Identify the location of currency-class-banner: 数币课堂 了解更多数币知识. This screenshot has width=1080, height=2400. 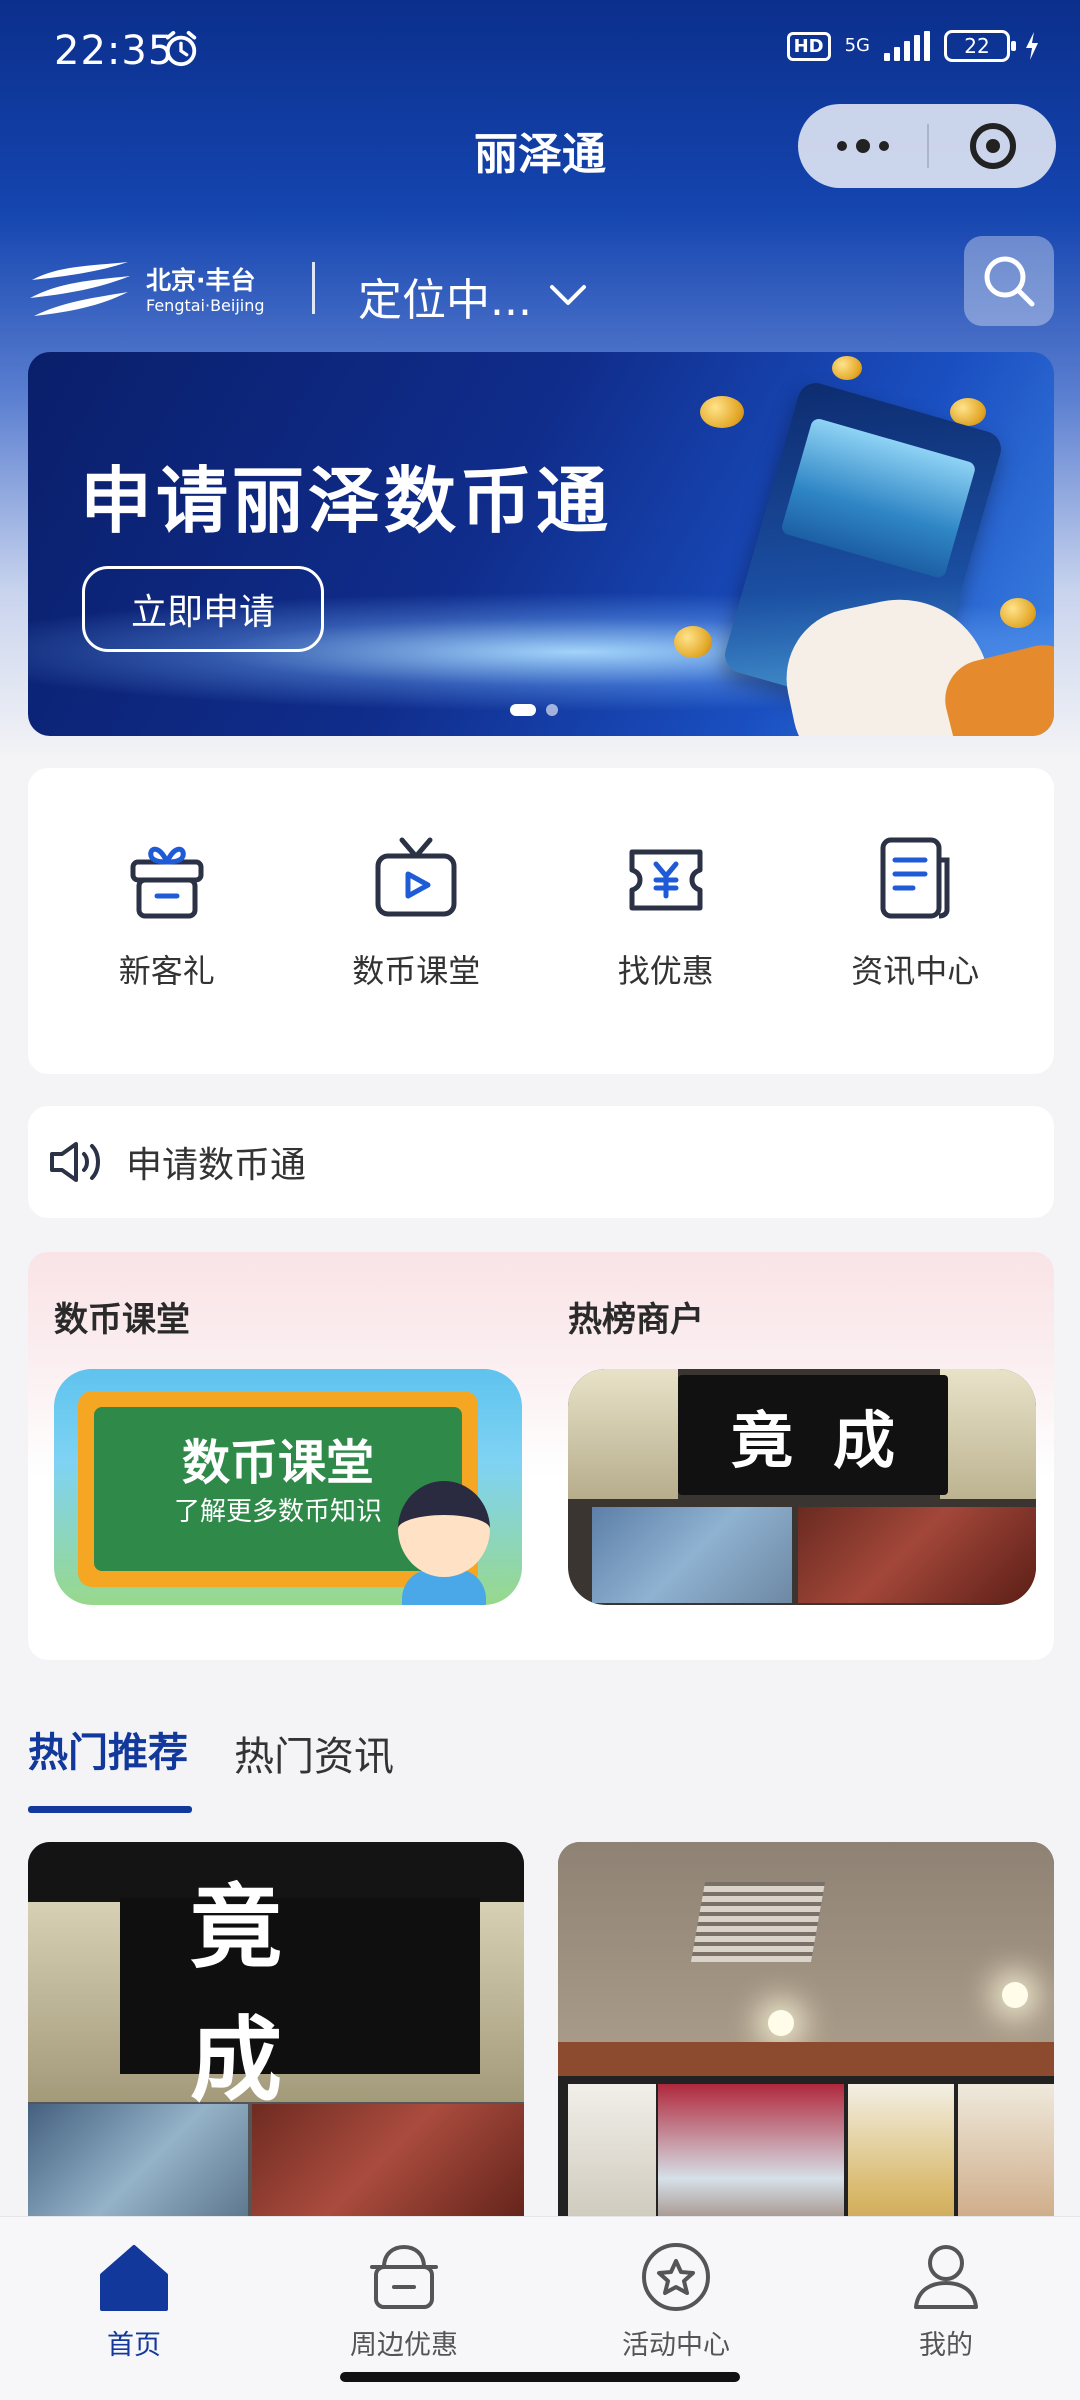
(288, 1487).